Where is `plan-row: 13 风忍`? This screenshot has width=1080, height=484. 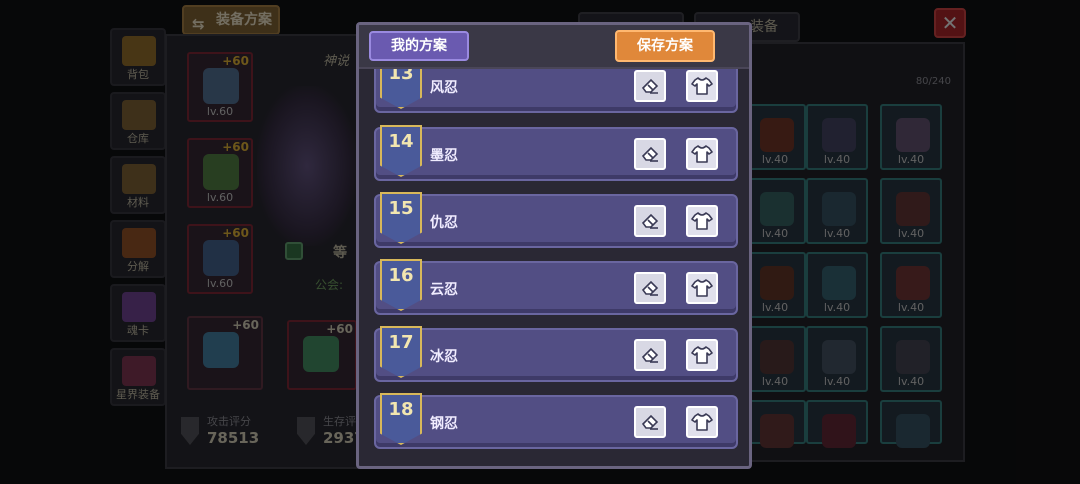
plan-row: 13 风忍 is located at coordinates (556, 91).